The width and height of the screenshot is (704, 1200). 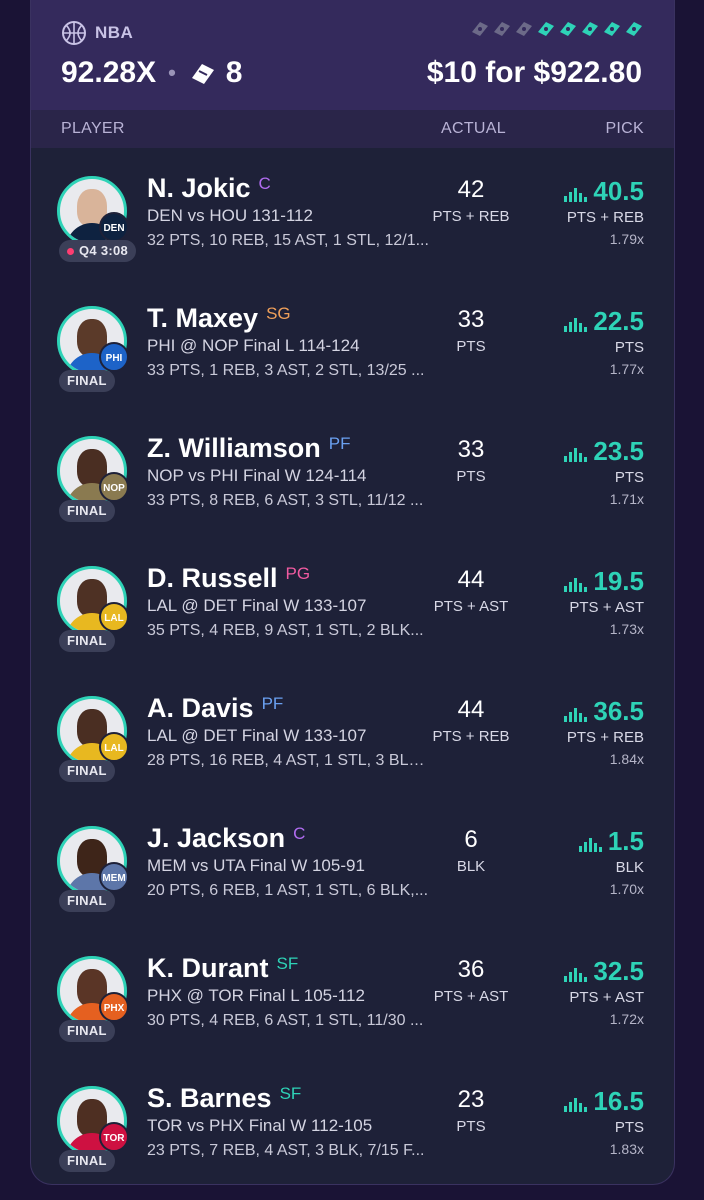 What do you see at coordinates (257, 605) in the screenshot?
I see `game-info: LAL @ DET Final W 133-107` at bounding box center [257, 605].